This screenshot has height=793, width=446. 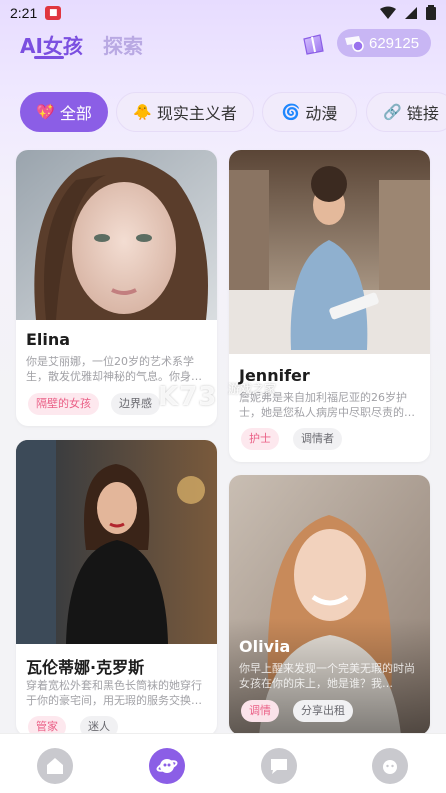 I want to click on status-icons, so click(x=408, y=12).